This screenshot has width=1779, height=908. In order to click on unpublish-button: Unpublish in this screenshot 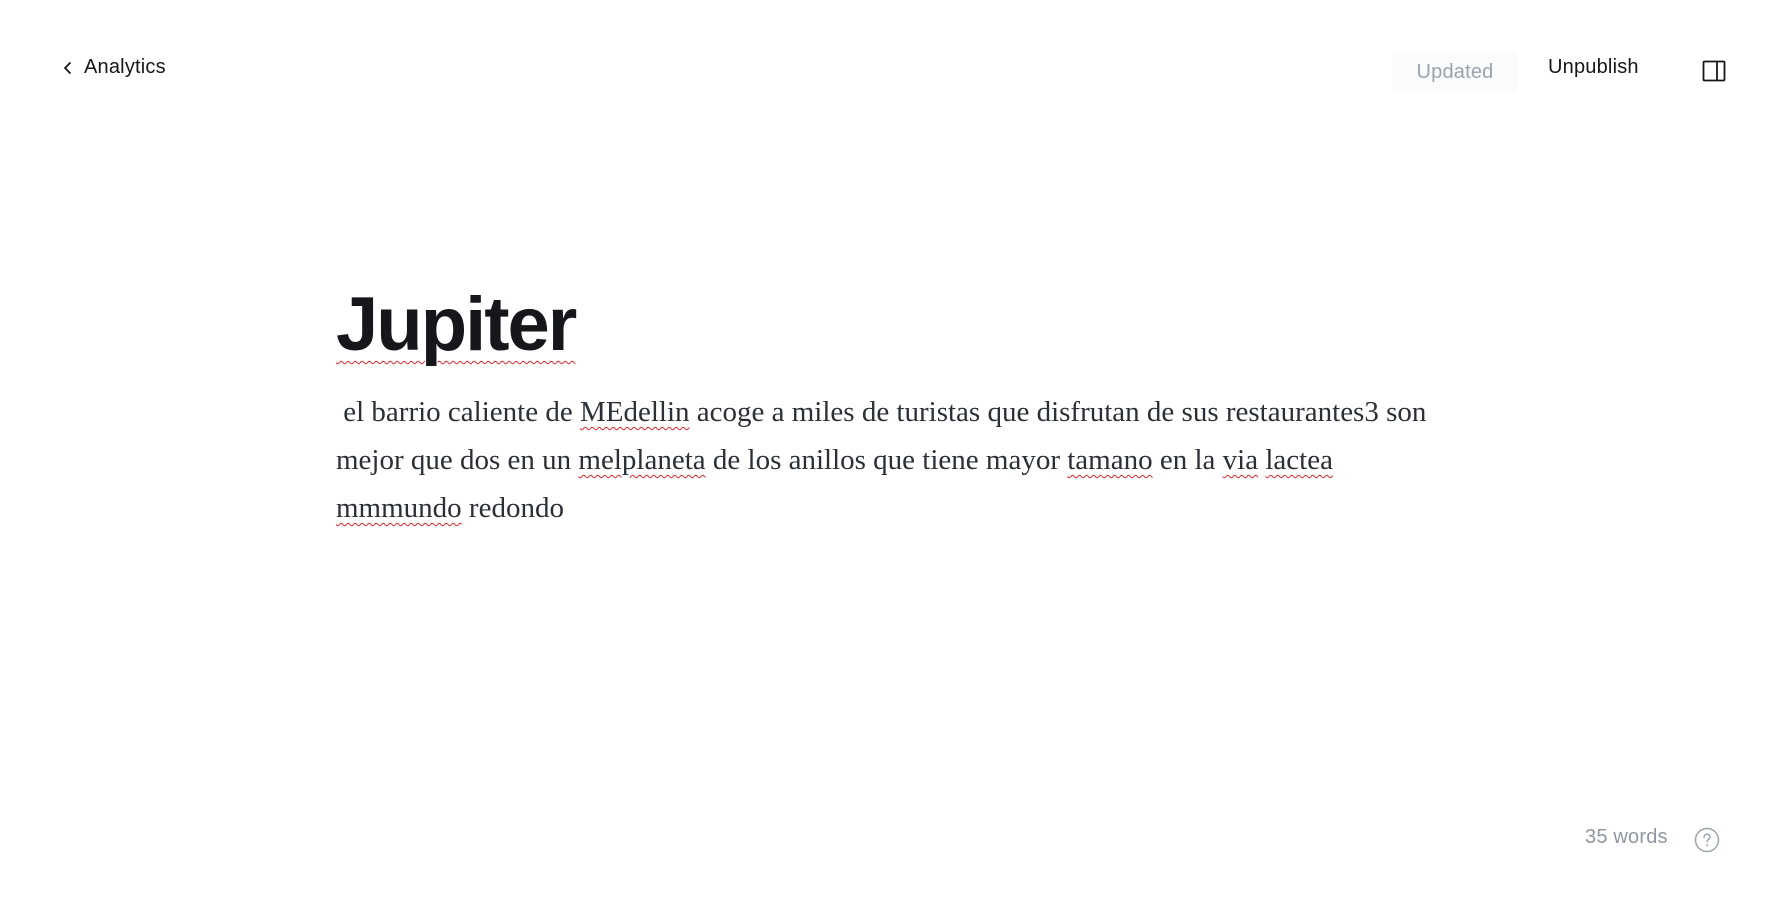, I will do `click(1593, 67)`.